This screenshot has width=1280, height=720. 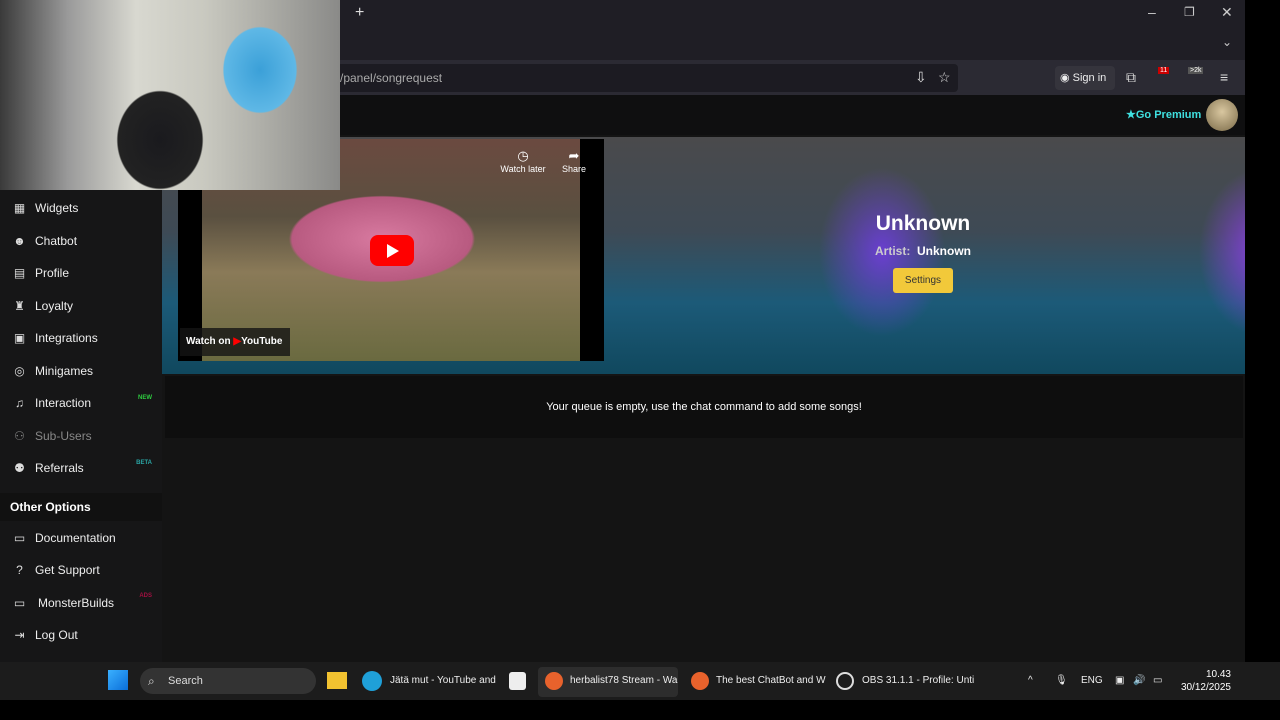 I want to click on file-explorer-icon, so click(x=337, y=680).